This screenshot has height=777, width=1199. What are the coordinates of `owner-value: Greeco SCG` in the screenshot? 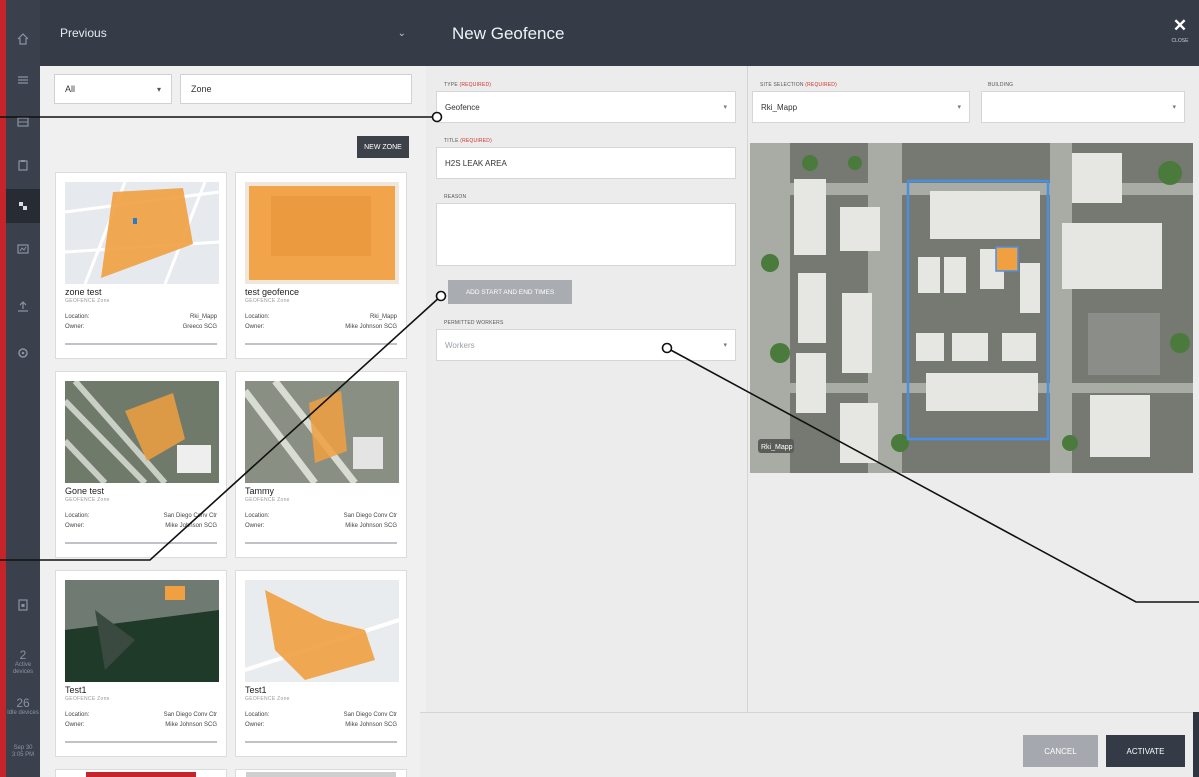 It's located at (199, 327).